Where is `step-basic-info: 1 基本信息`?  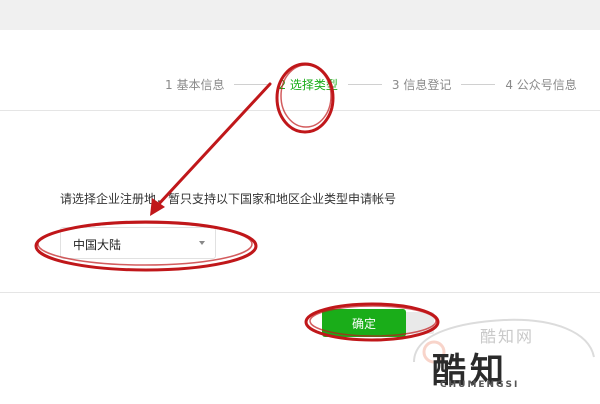
step-basic-info: 1 基本信息 is located at coordinates (194, 84).